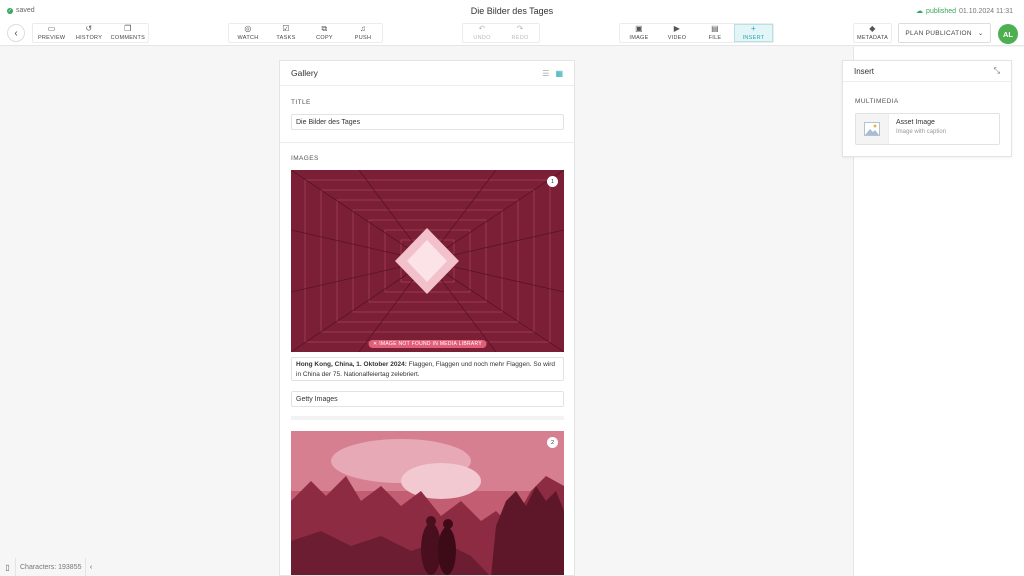  Describe the element at coordinates (941, 11) in the screenshot. I see `publish-status-label: published` at that location.